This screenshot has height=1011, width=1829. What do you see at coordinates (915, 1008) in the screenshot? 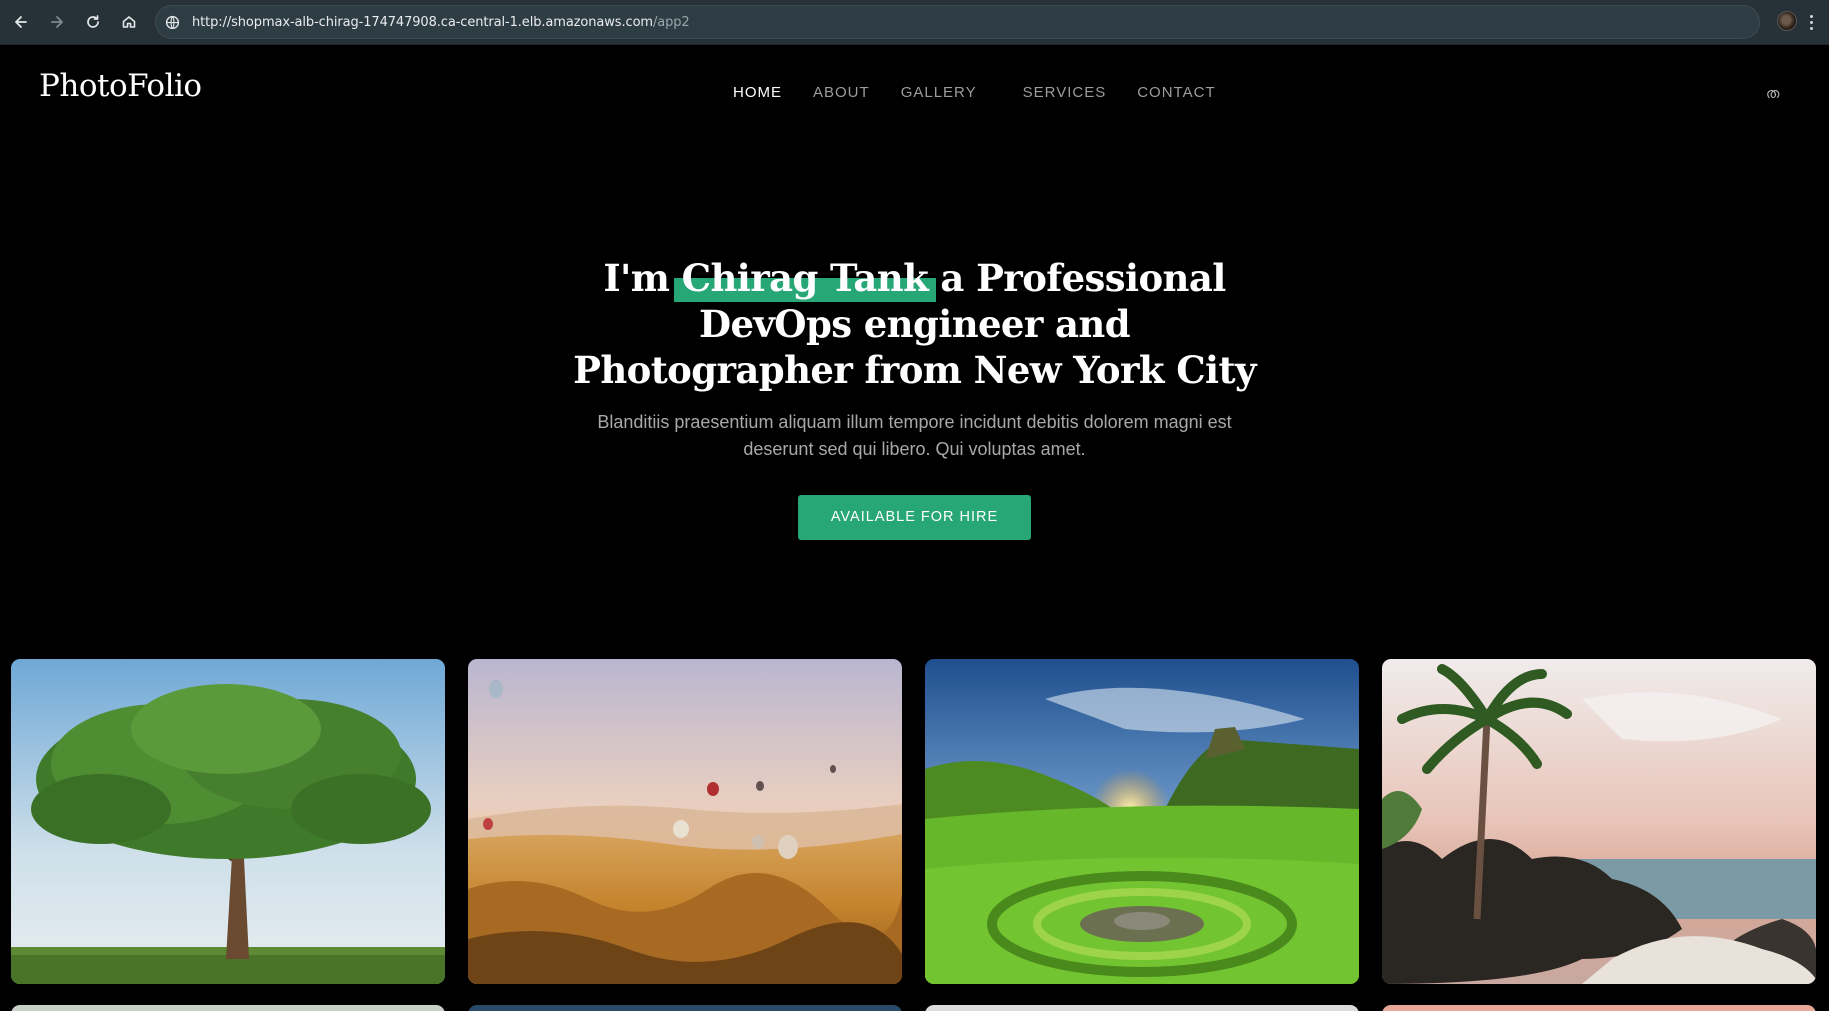
I see `gallery-row-2-peek` at bounding box center [915, 1008].